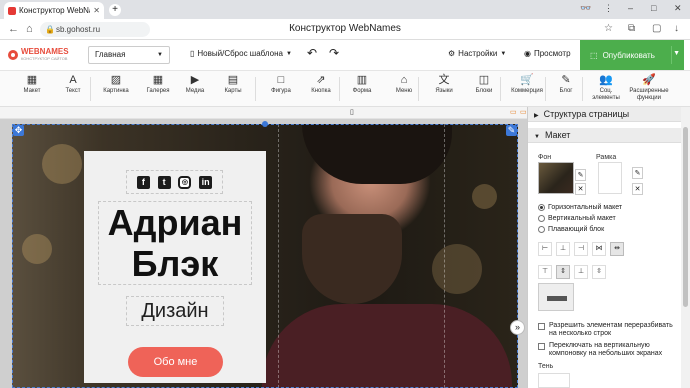  I want to click on tool-11: 文 Языки, so click(444, 84).